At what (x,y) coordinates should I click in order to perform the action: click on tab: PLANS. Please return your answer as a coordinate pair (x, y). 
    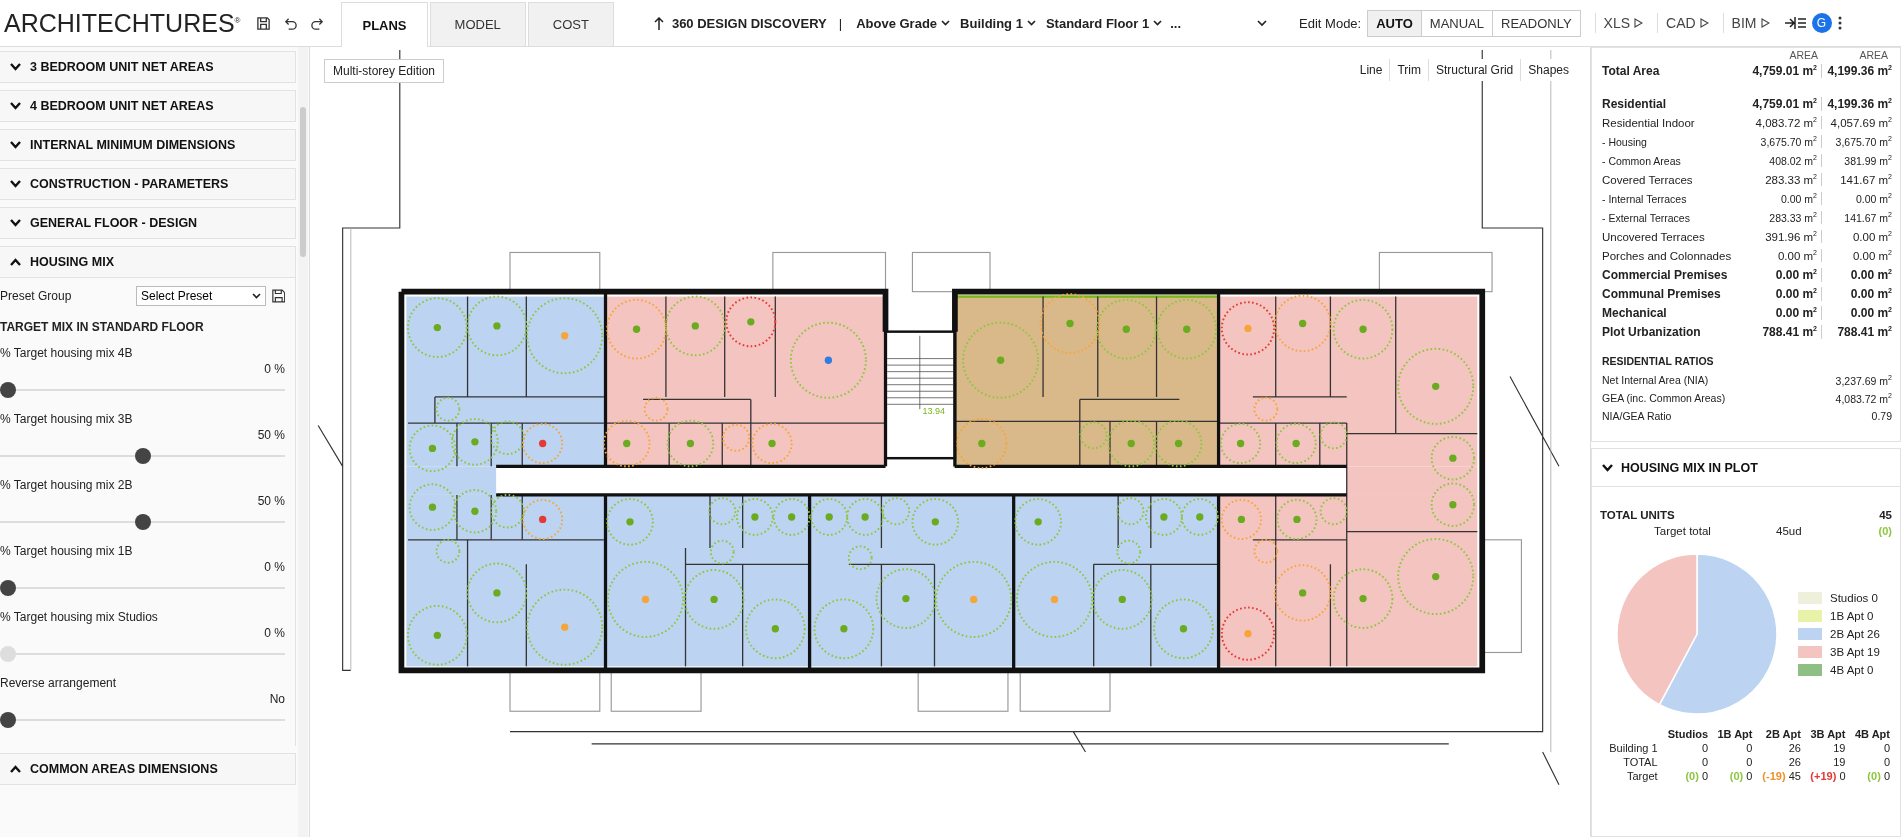
    Looking at the image, I should click on (384, 24).